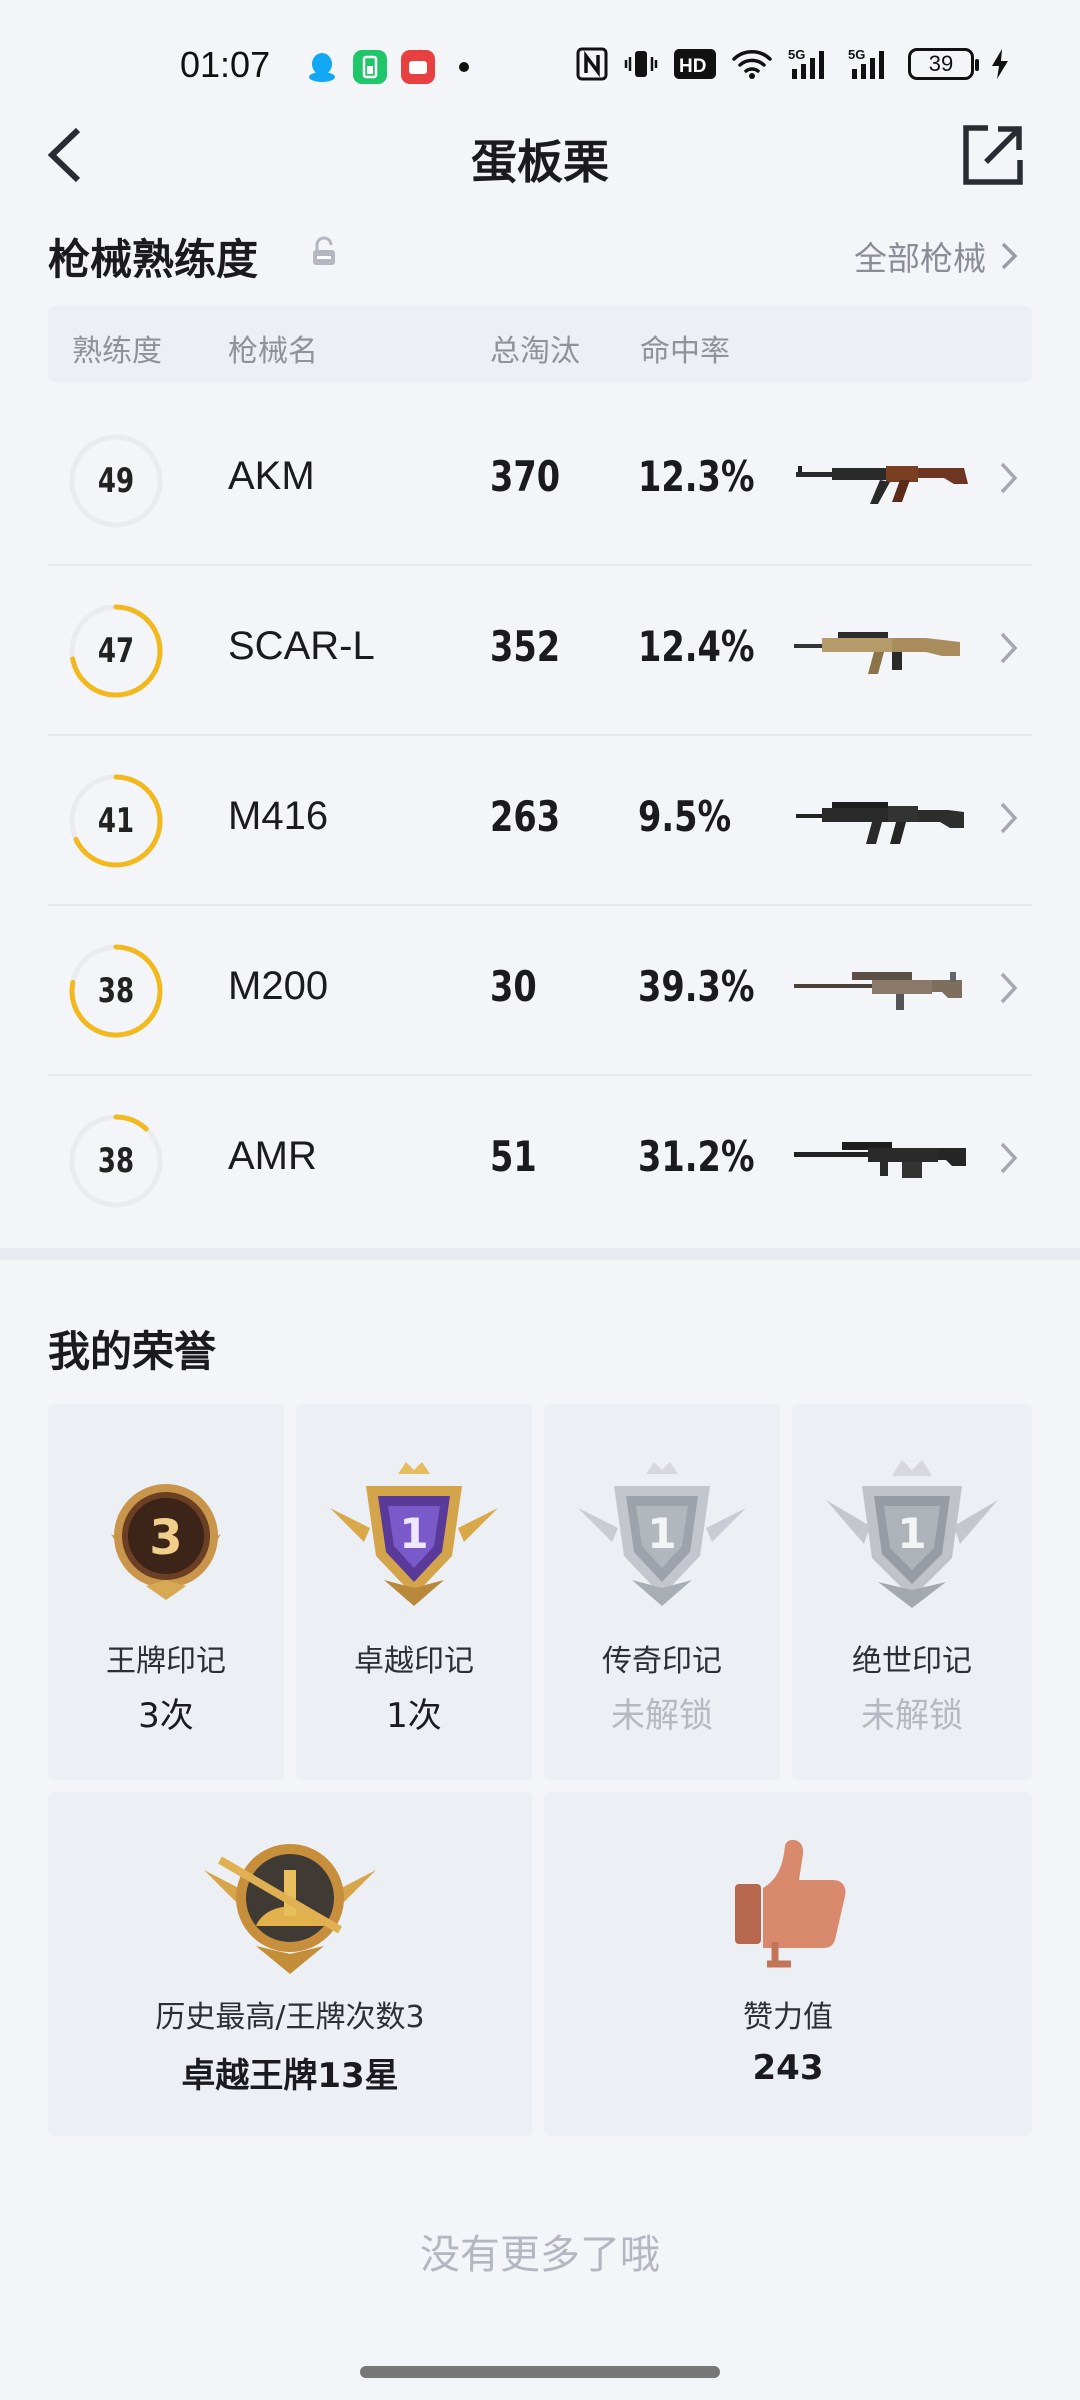 The width and height of the screenshot is (1080, 2400). I want to click on weapon-row: 41 M416 263 9.5%, so click(540, 821).